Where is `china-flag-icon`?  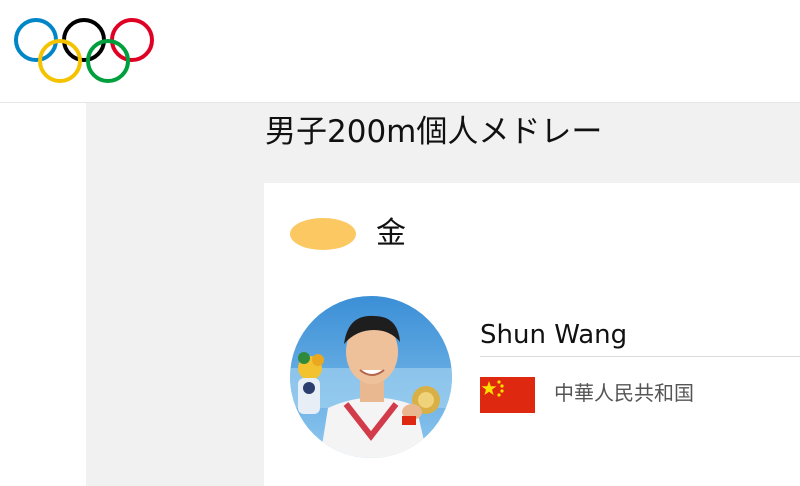 china-flag-icon is located at coordinates (507, 395).